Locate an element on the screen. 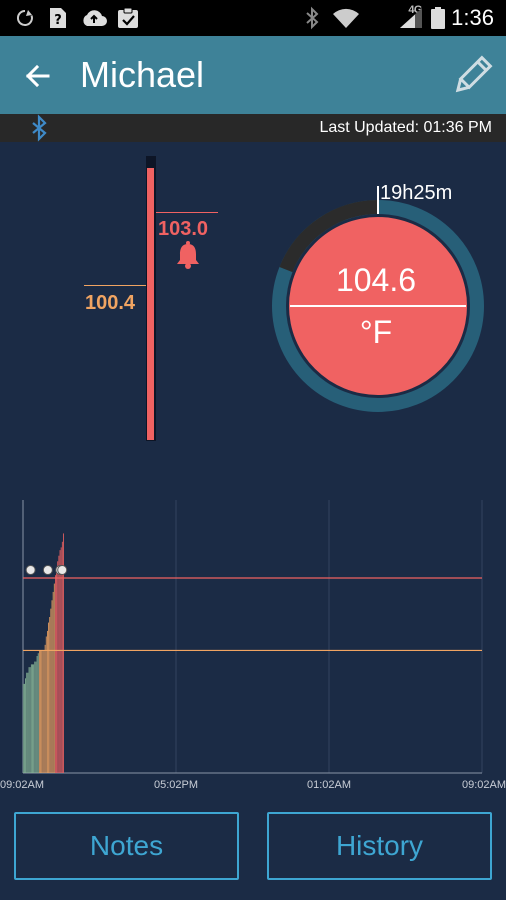 The height and width of the screenshot is (900, 506). elapsed-time: 19h25m is located at coordinates (416, 193).